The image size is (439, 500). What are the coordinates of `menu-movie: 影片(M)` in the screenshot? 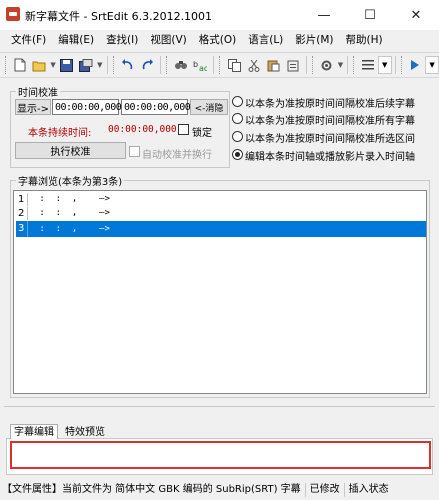 It's located at (314, 40).